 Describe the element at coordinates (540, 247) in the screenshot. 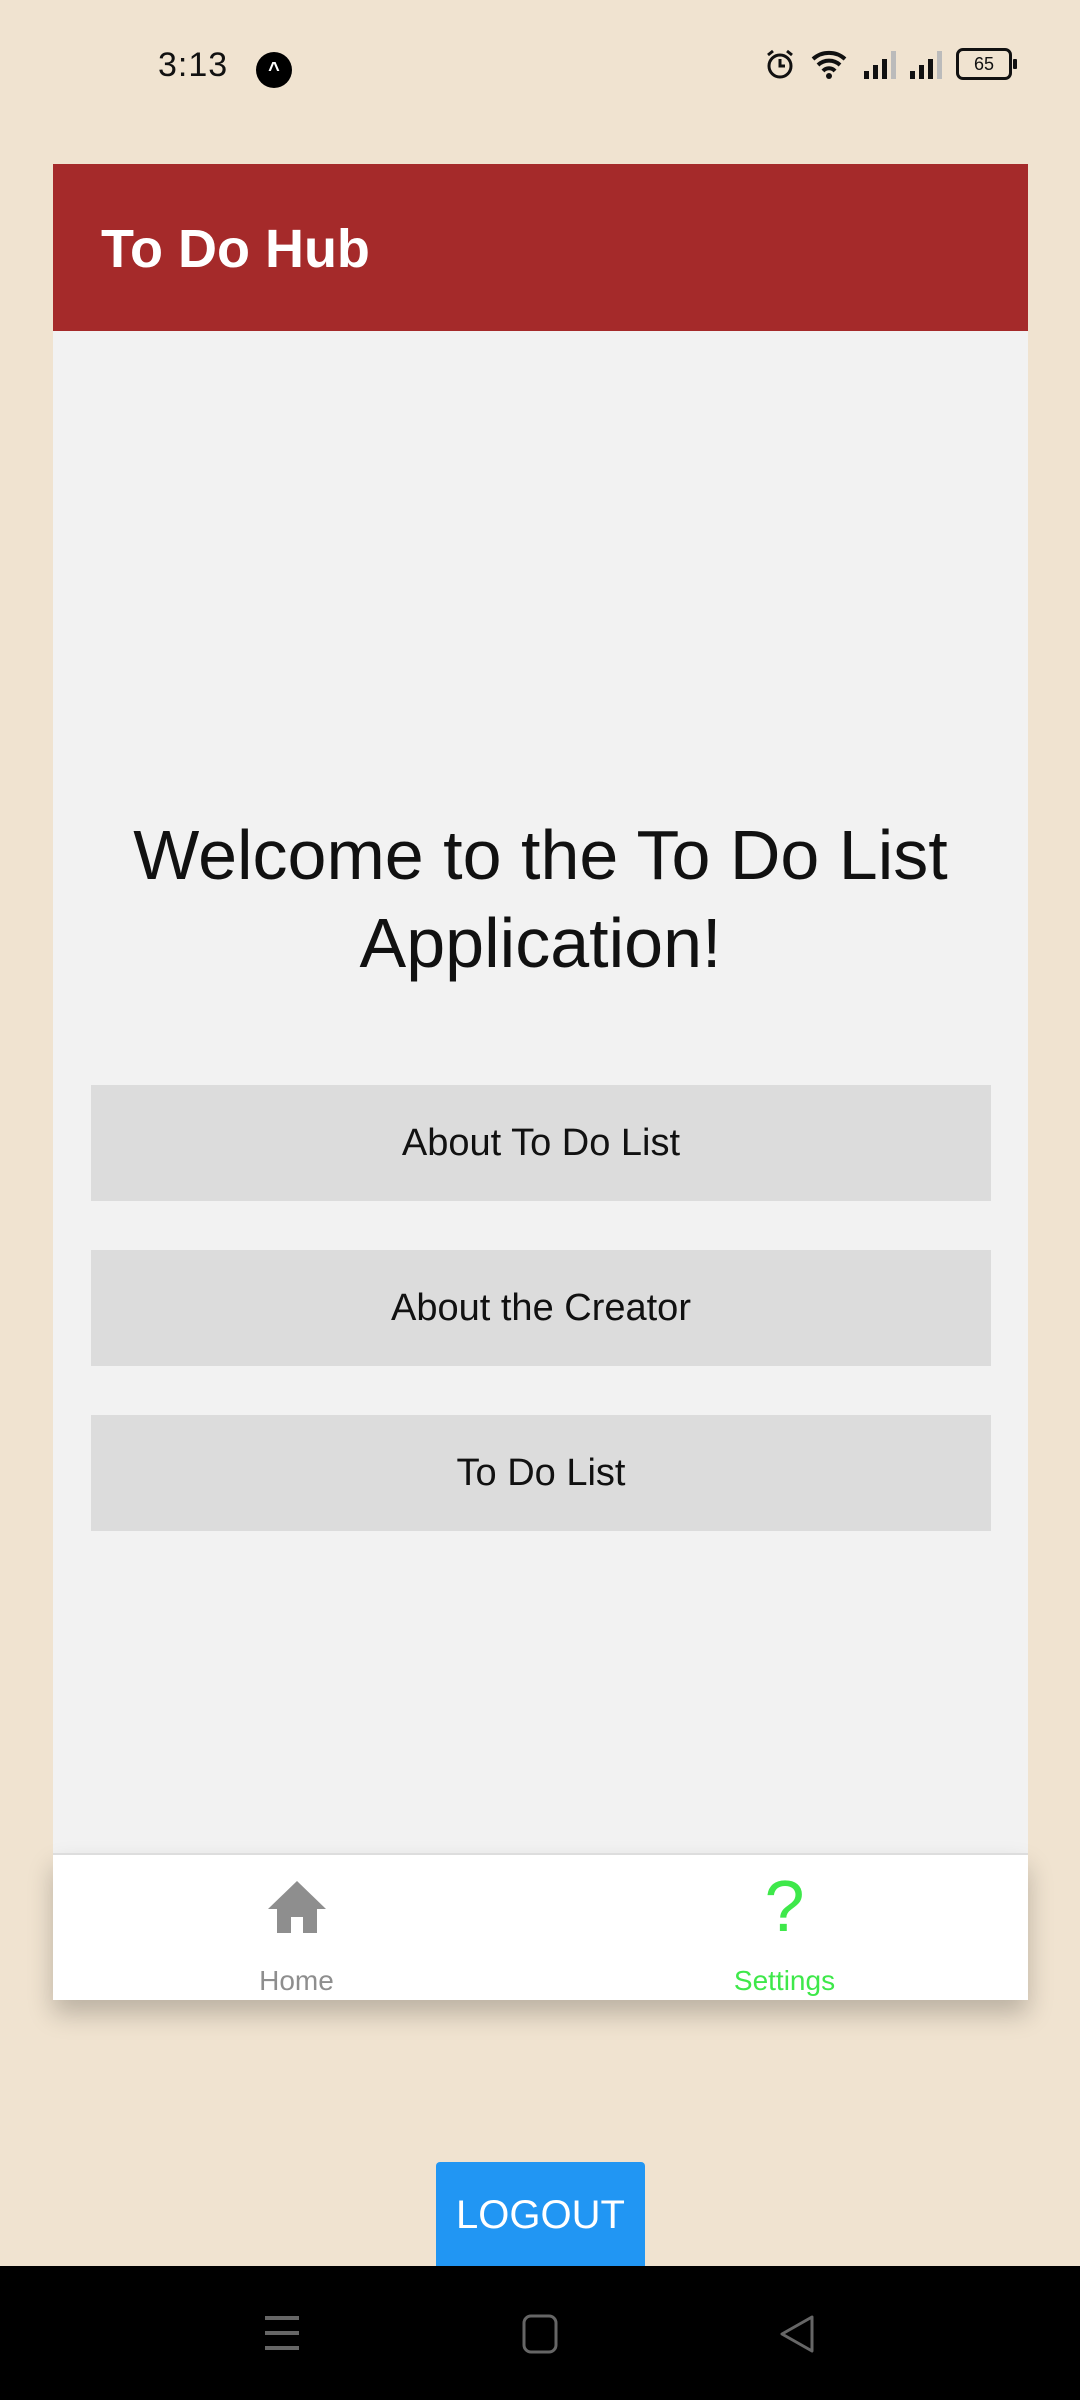

I see `app-header: To Do Hub` at that location.